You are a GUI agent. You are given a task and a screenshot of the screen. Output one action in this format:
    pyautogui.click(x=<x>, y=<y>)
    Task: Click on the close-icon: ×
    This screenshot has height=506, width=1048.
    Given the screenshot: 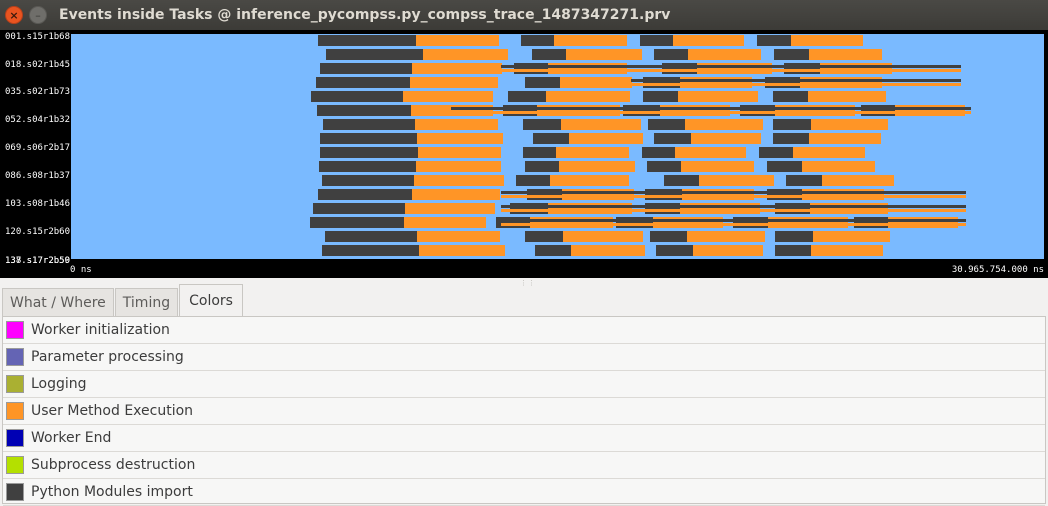 What is the action you would take?
    pyautogui.click(x=14, y=15)
    